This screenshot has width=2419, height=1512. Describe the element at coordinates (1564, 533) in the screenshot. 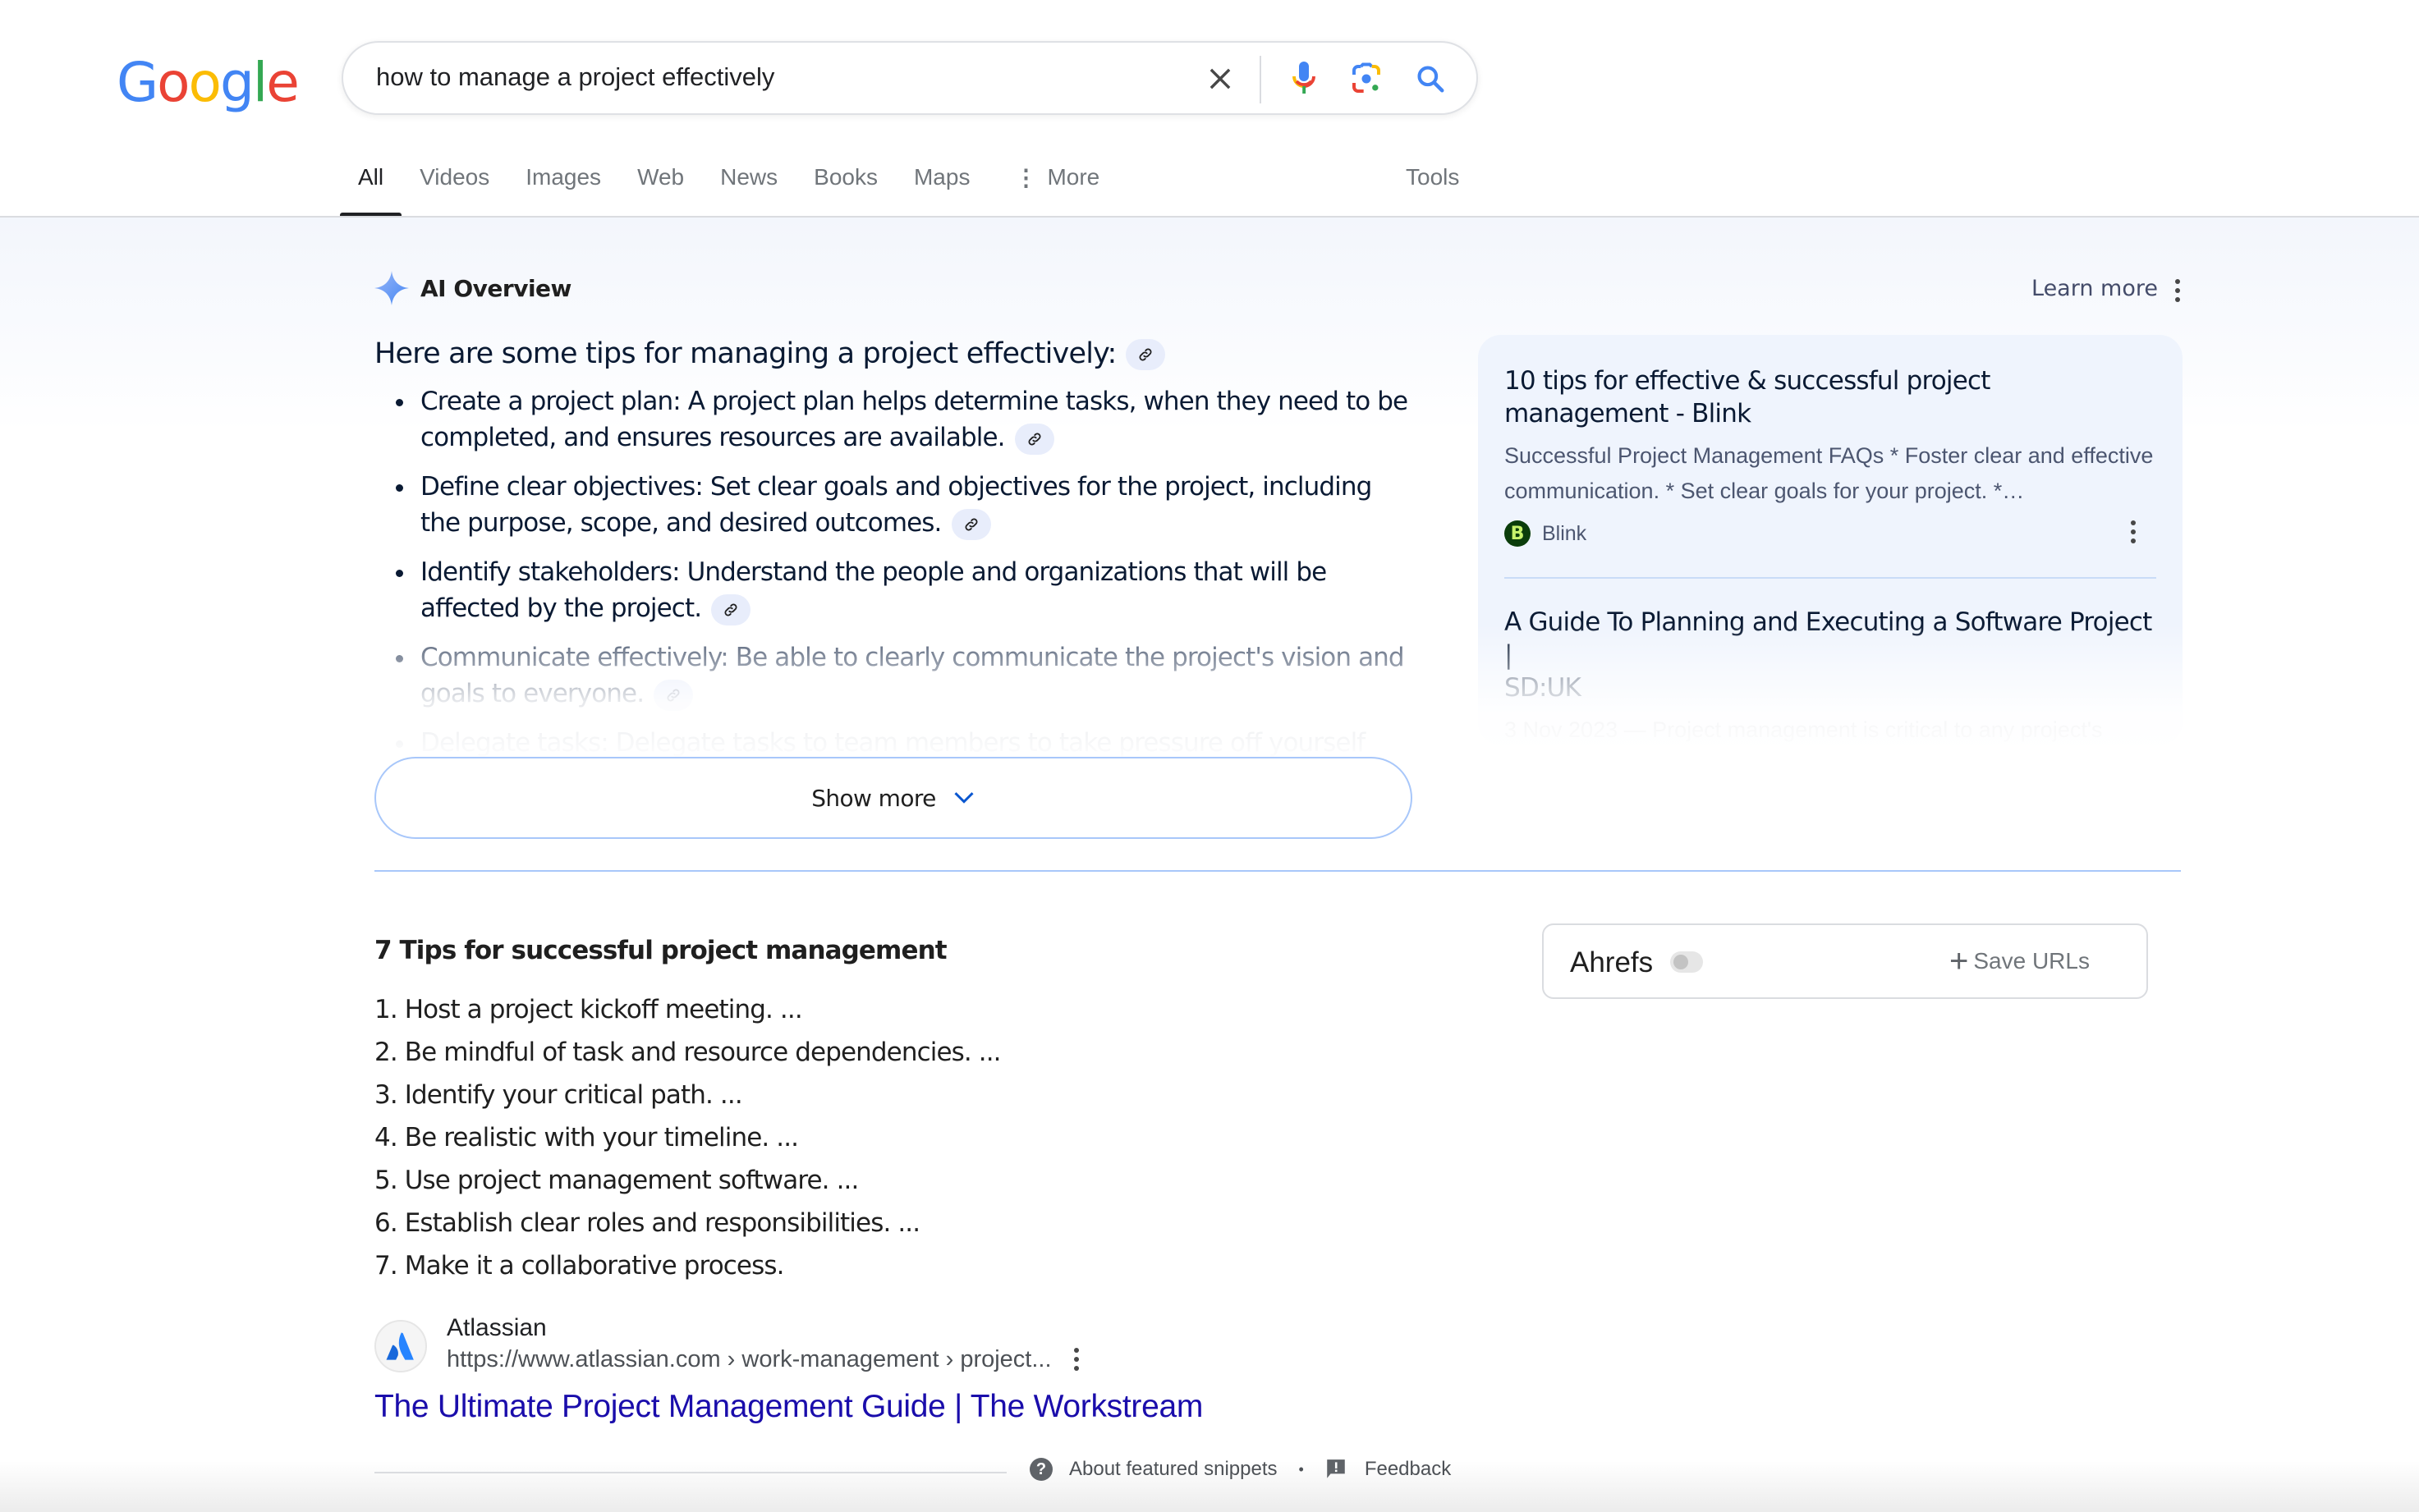

I see `source-site-name: Blink` at that location.